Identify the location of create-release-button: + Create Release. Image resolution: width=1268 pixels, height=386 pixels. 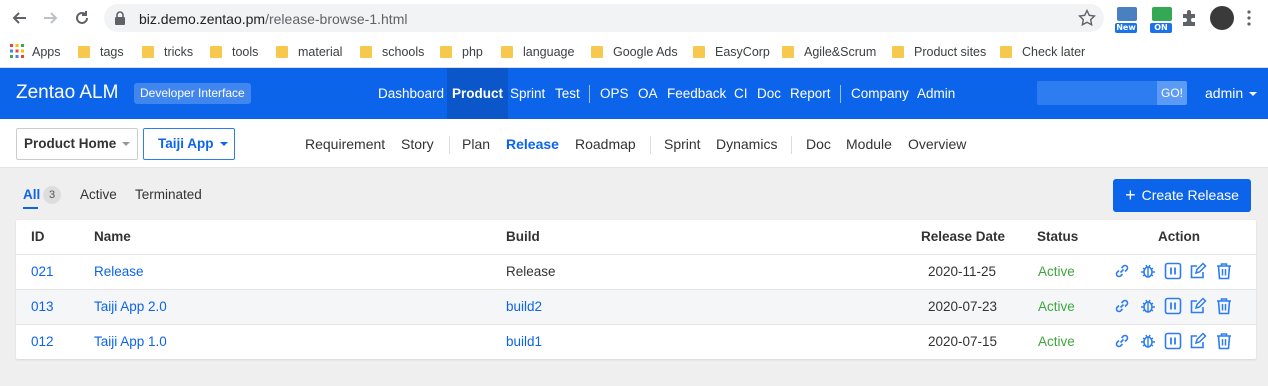
(1182, 195).